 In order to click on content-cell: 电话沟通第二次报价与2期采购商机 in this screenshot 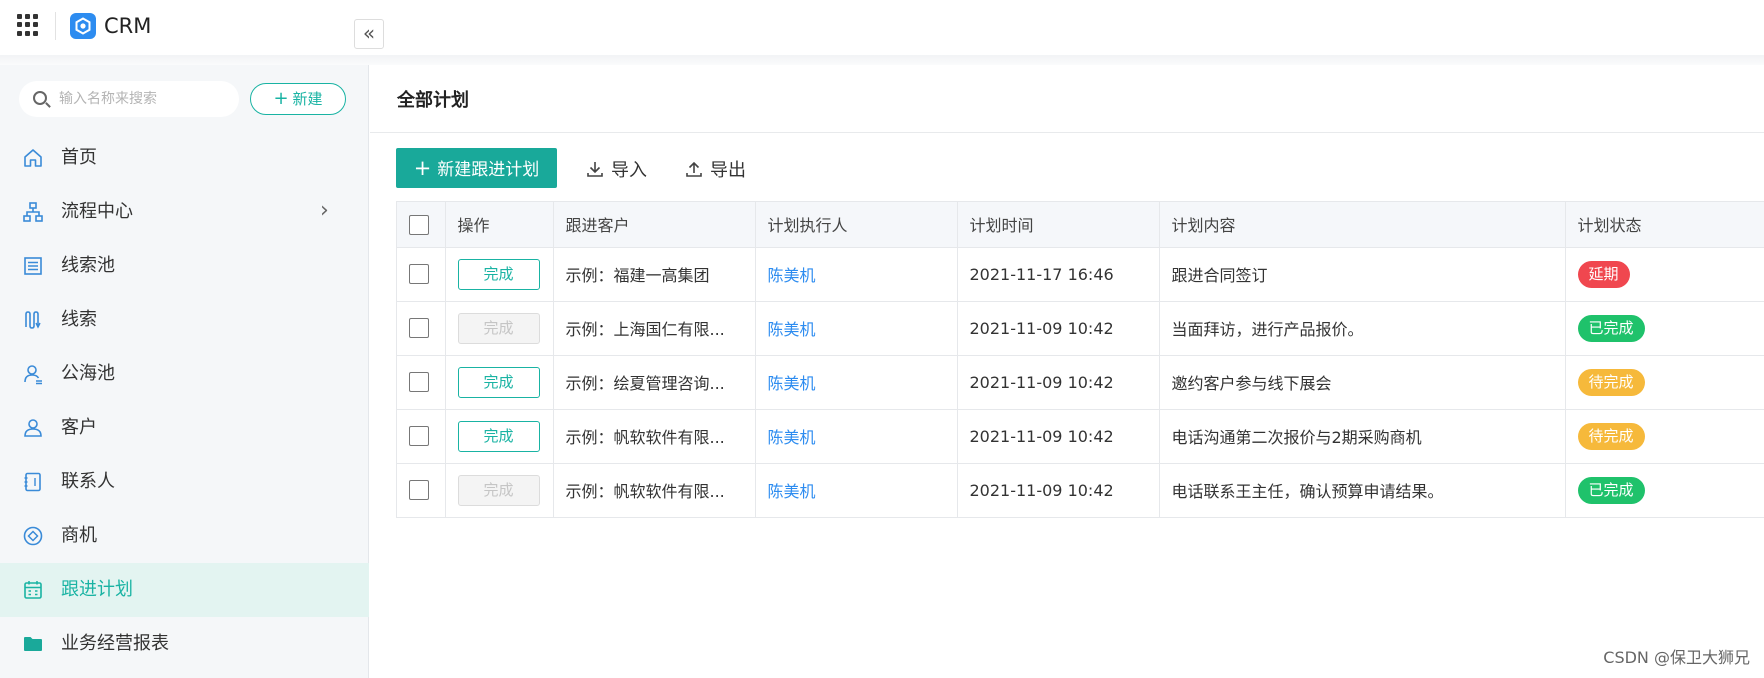, I will do `click(1362, 436)`.